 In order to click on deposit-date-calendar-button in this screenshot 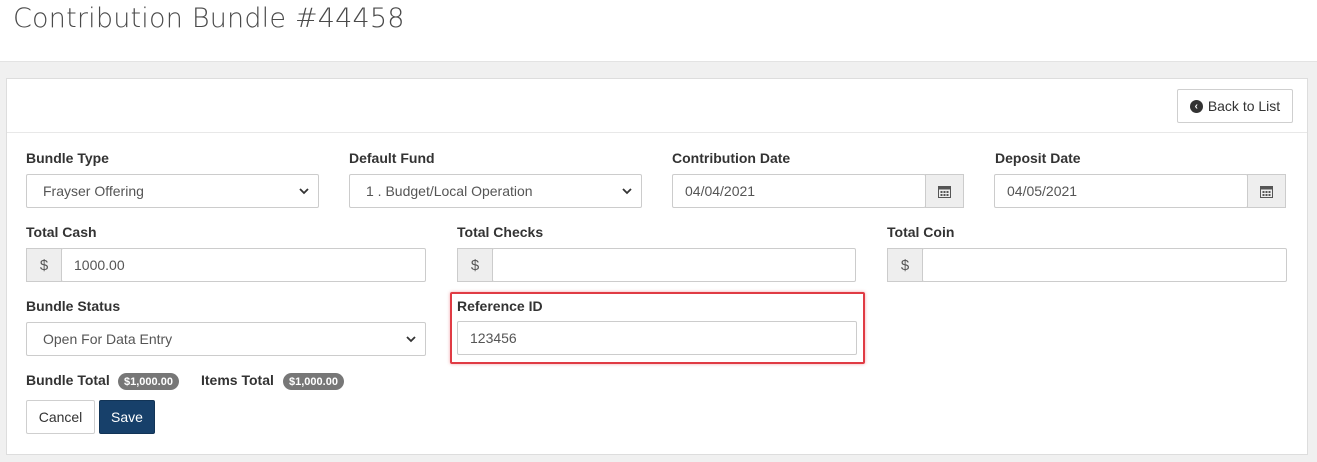, I will do `click(1266, 191)`.